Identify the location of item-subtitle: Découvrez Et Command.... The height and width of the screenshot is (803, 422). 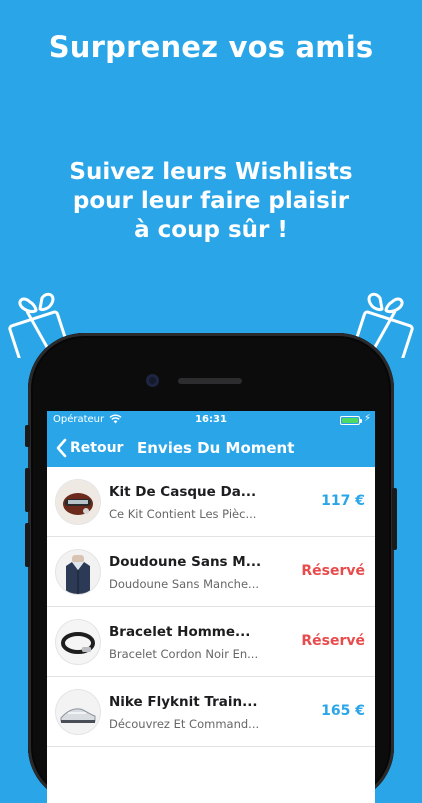
(184, 724).